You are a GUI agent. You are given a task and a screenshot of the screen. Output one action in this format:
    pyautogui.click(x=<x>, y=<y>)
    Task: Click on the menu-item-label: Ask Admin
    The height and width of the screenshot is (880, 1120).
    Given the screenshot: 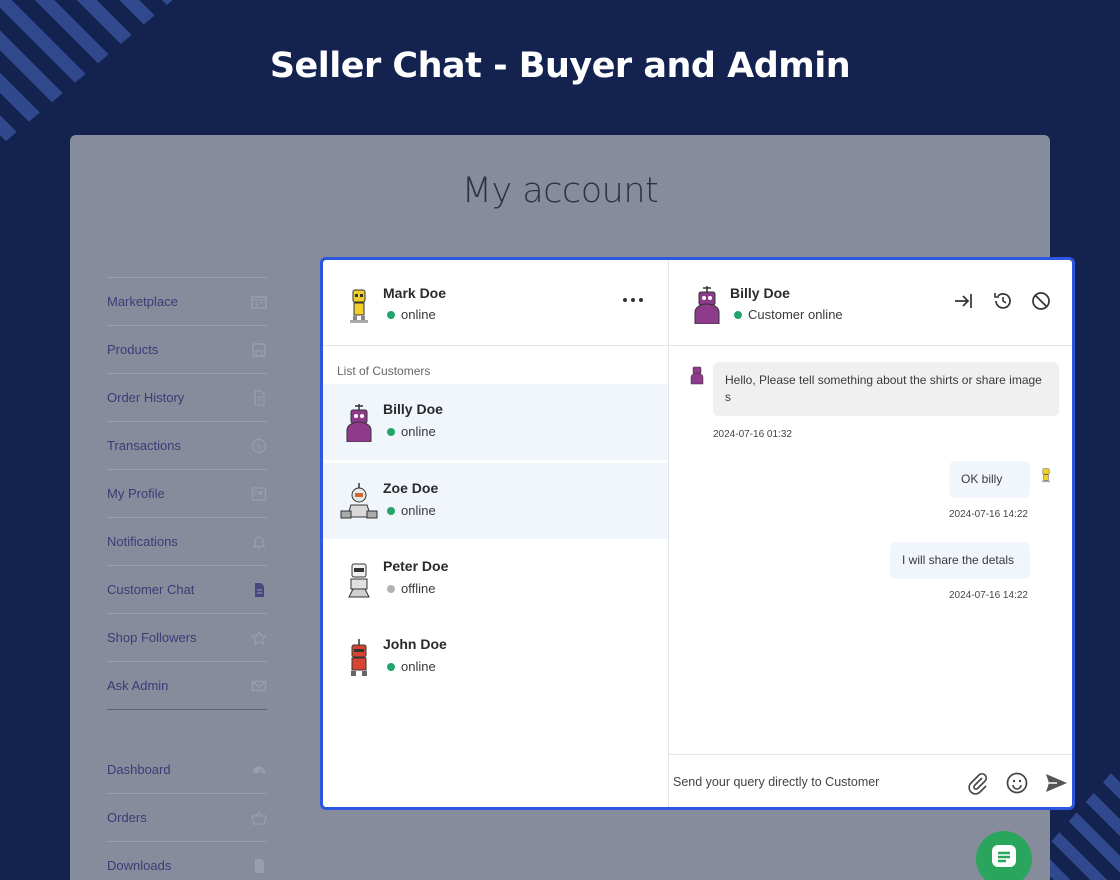 What is the action you would take?
    pyautogui.click(x=138, y=685)
    